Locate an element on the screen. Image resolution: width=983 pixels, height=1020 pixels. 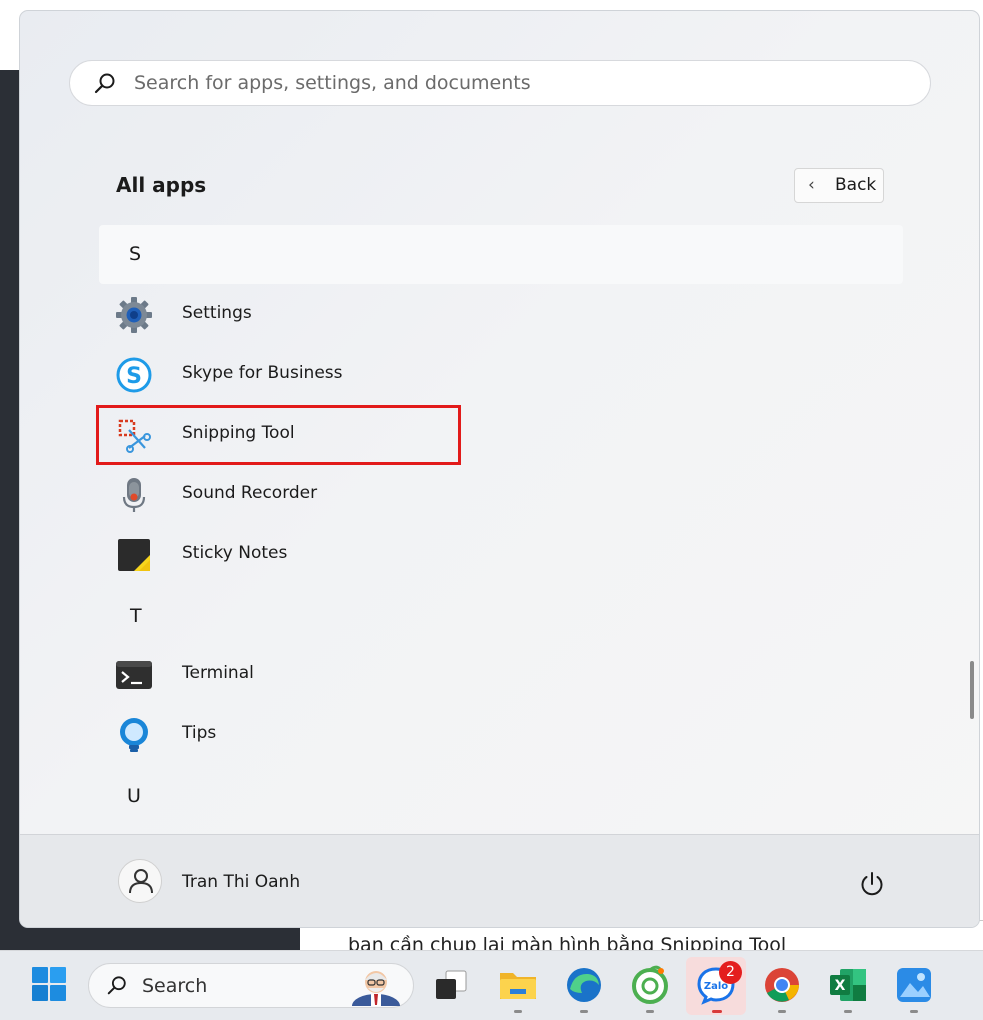
file-explorer-icon is located at coordinates (518, 985).